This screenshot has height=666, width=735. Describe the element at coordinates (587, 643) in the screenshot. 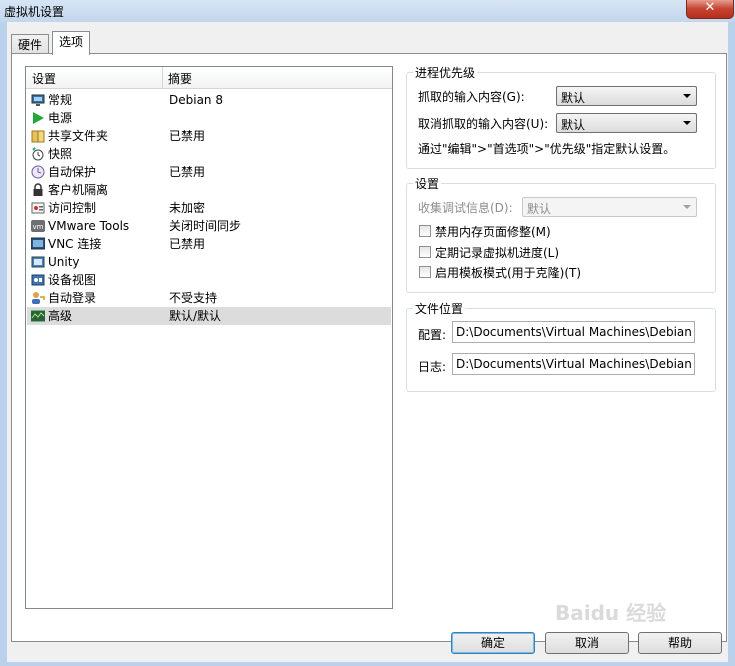

I see `cancel-button: 取消` at that location.